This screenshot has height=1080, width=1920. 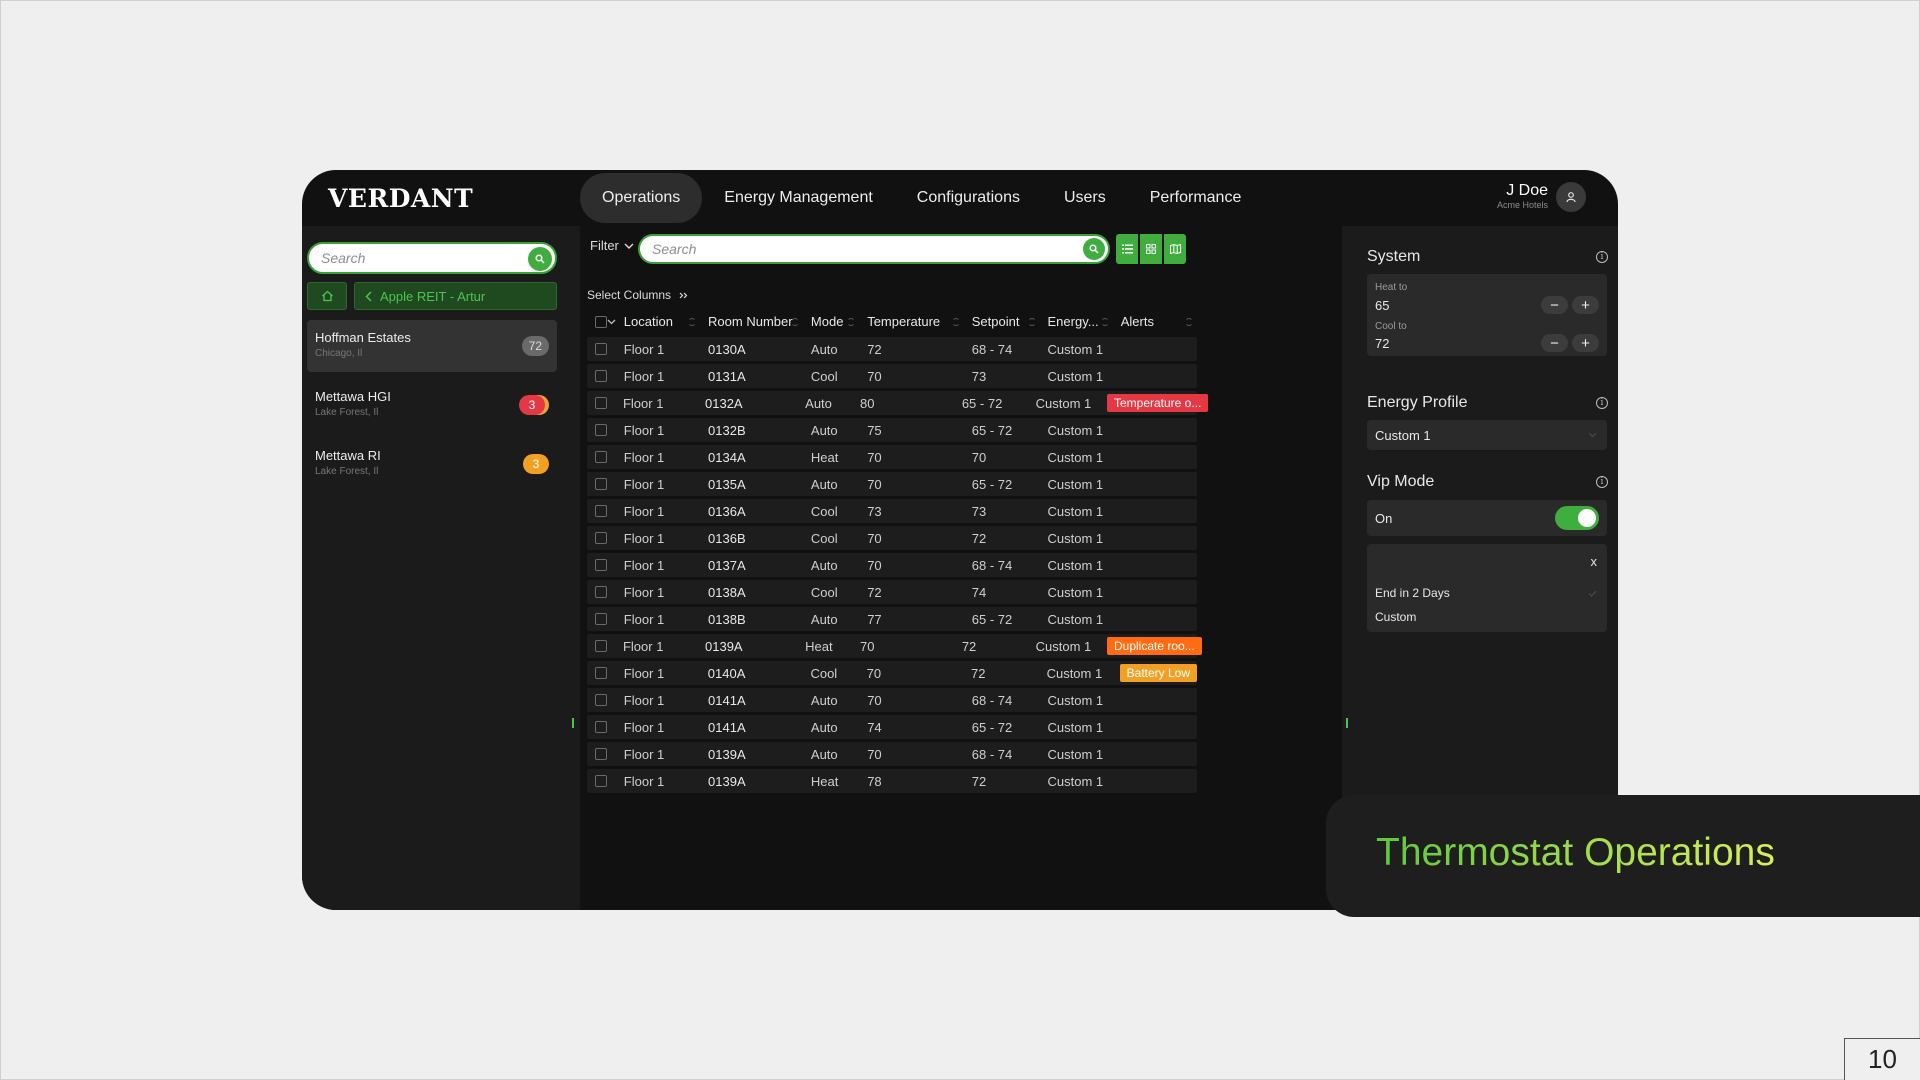 What do you see at coordinates (892, 538) in the screenshot?
I see `table-row: Floor 1 0136B Cool 70 72 Custom 1` at bounding box center [892, 538].